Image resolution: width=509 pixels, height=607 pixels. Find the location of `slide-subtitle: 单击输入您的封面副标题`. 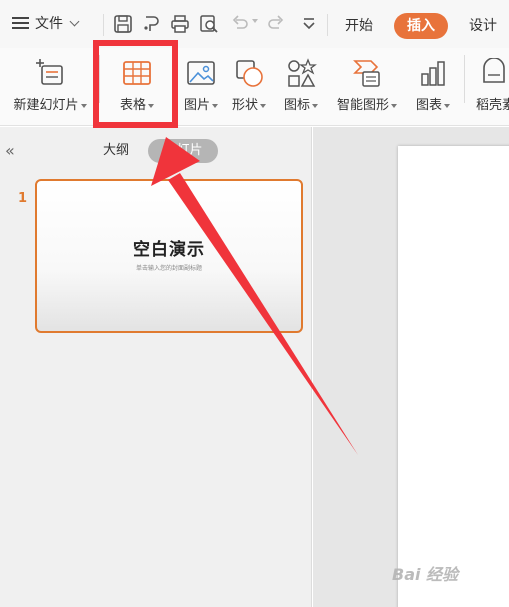

slide-subtitle: 单击输入您的封面副标题 is located at coordinates (168, 268).